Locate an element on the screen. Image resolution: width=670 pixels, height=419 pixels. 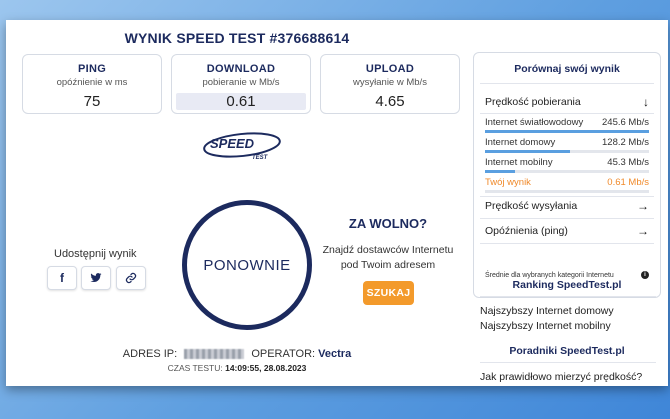
twitter-share-button is located at coordinates (96, 278).